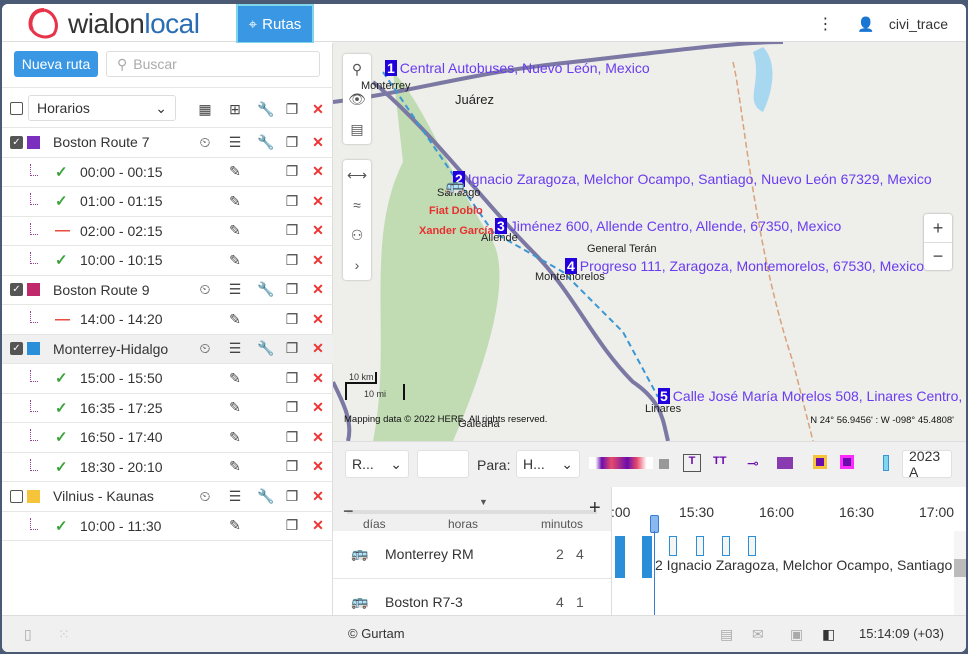 The height and width of the screenshot is (654, 968). What do you see at coordinates (927, 464) in the screenshot?
I see `date-input: 2023 A` at bounding box center [927, 464].